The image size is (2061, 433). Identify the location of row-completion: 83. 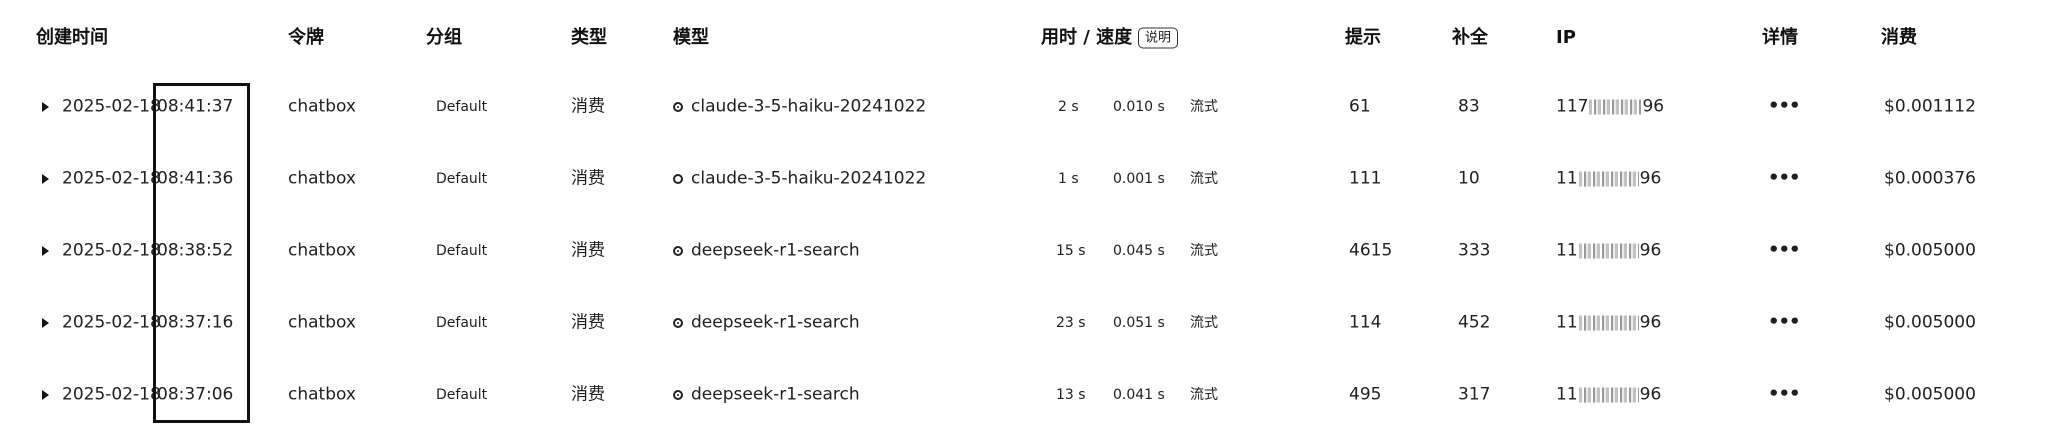
(1469, 106).